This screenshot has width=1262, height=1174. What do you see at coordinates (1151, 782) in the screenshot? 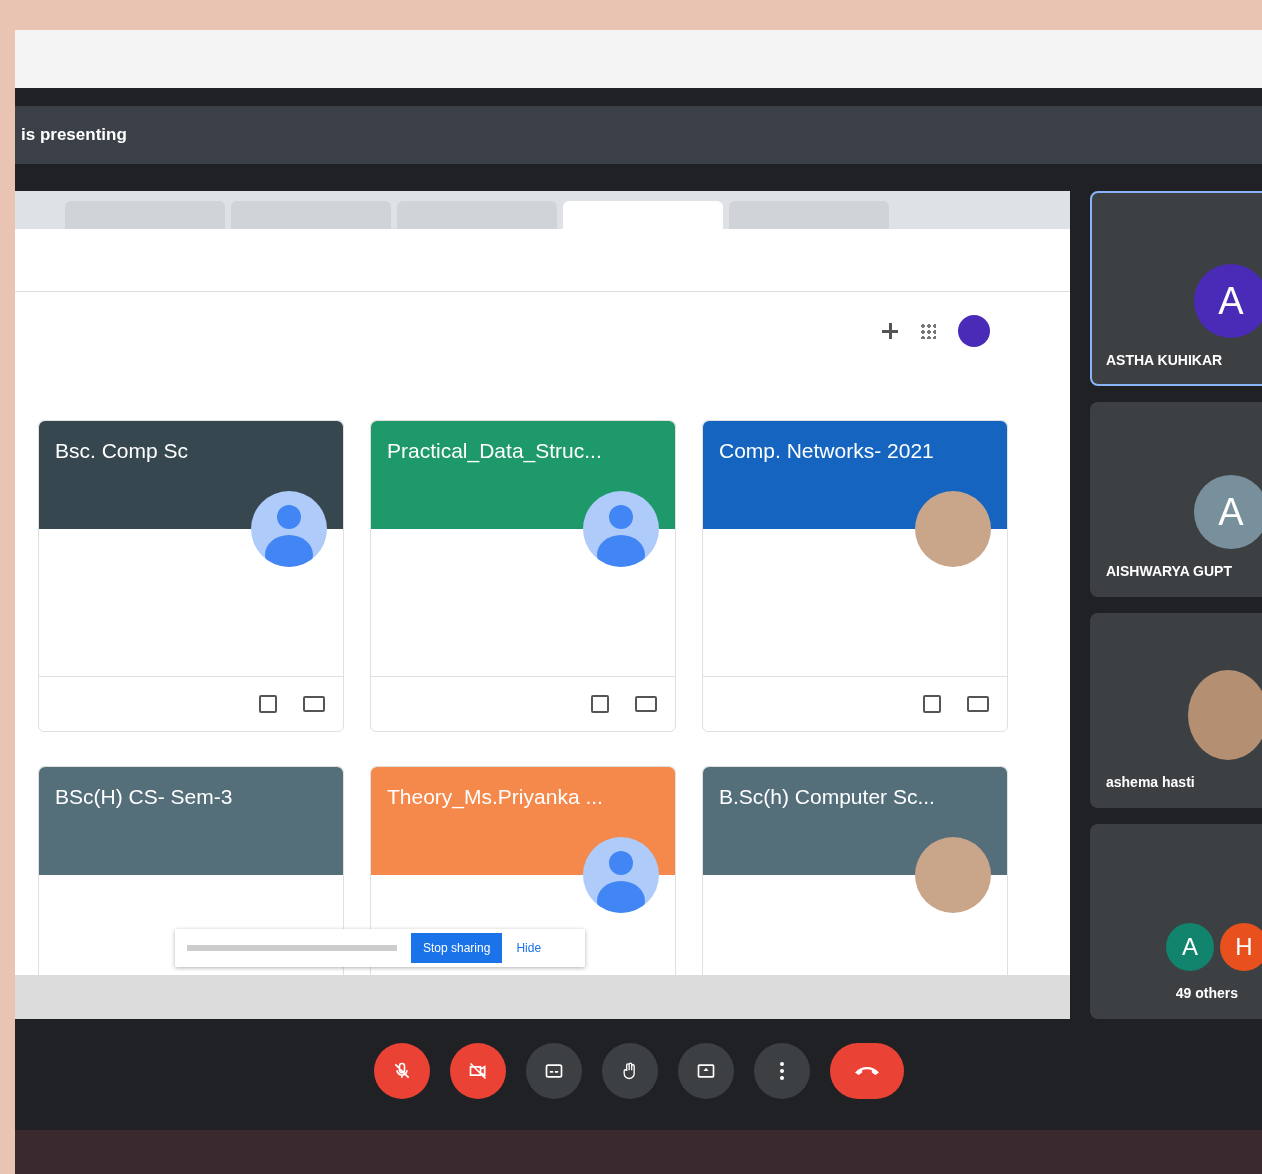
I see `participant-name: ashema hasti` at bounding box center [1151, 782].